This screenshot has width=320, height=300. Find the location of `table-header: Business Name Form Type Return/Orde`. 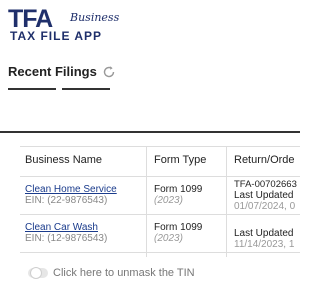

table-header: Business Name Form Type Return/Orde is located at coordinates (160, 162).